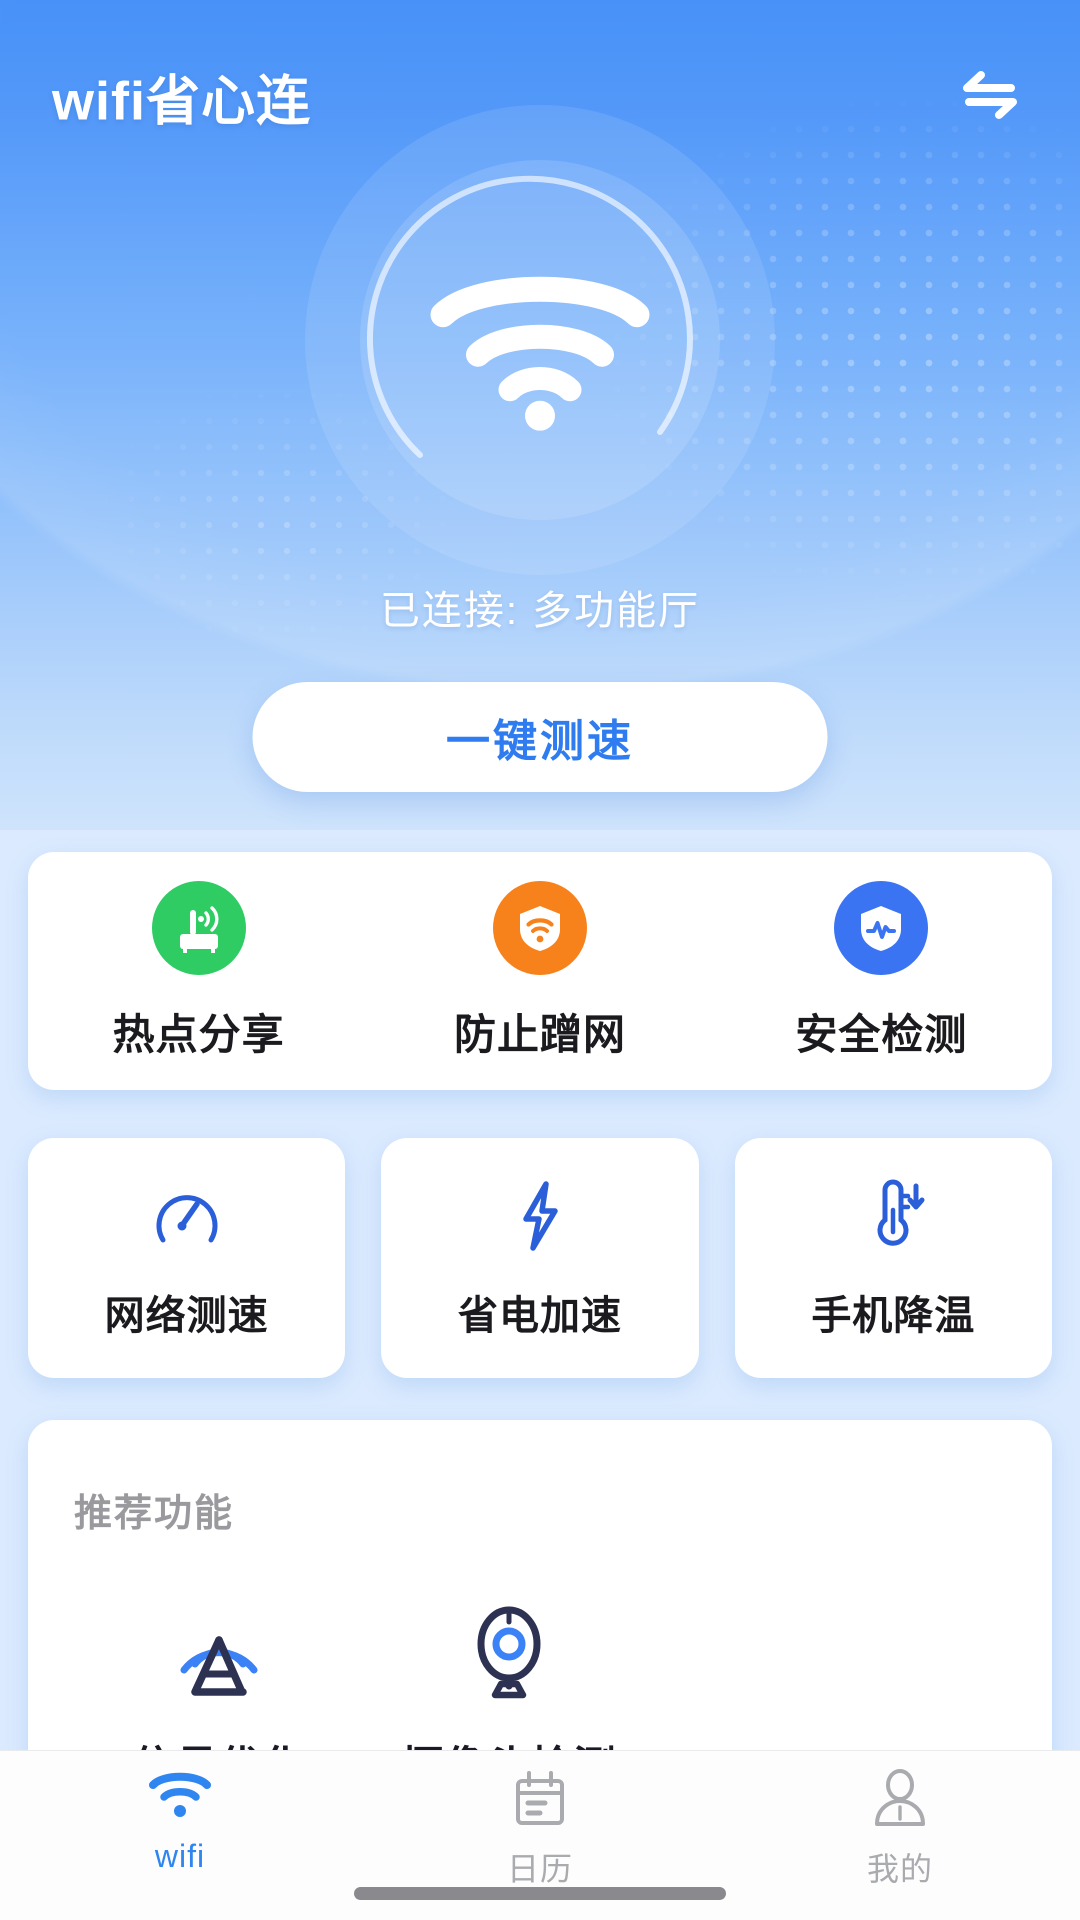 This screenshot has height=1920, width=1080. I want to click on quick-actions-card: 热点分享 防止蹭网 安全检测, so click(540, 971).